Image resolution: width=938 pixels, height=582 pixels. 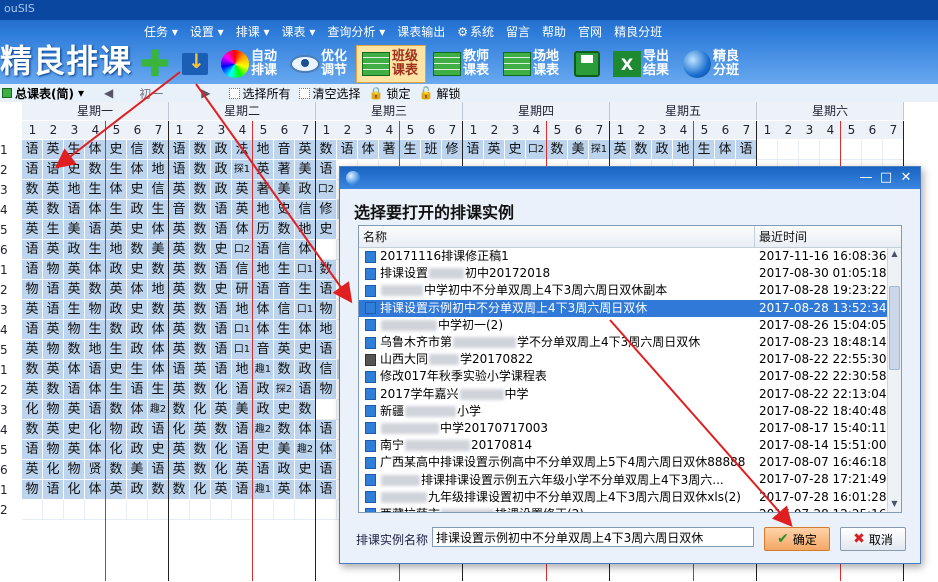 I want to click on cancel-button: ✖ 取消, so click(x=873, y=539).